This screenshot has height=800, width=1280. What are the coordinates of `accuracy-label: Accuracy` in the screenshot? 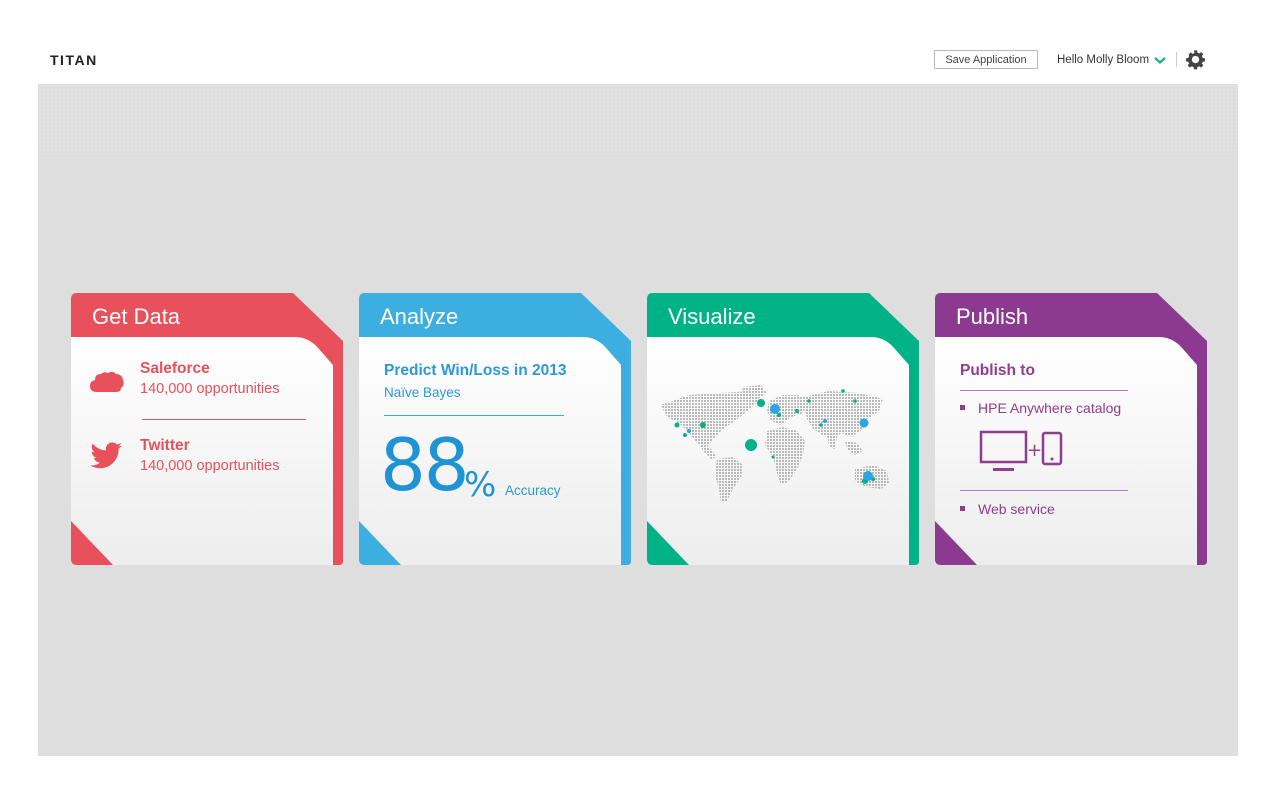 It's located at (533, 490).